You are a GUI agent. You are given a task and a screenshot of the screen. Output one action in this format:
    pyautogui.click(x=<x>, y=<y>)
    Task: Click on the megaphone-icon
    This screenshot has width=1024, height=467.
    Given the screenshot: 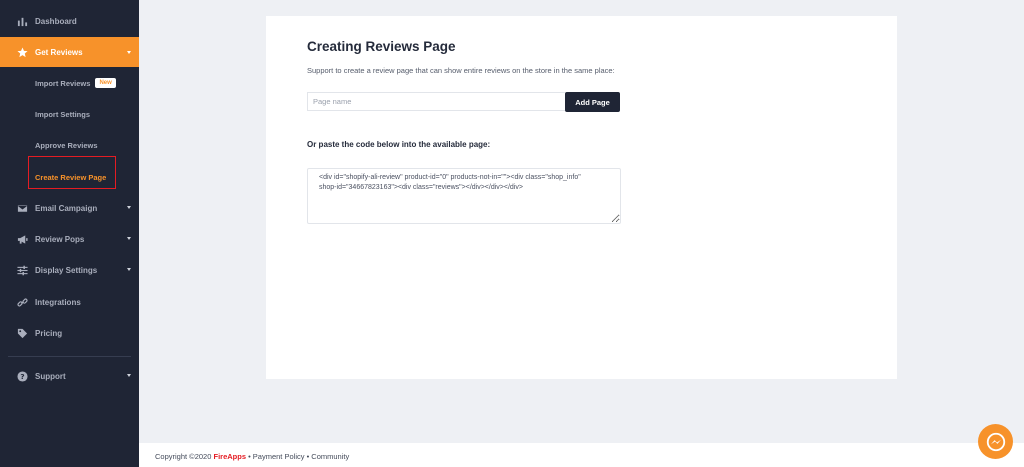 What is the action you would take?
    pyautogui.click(x=22, y=239)
    